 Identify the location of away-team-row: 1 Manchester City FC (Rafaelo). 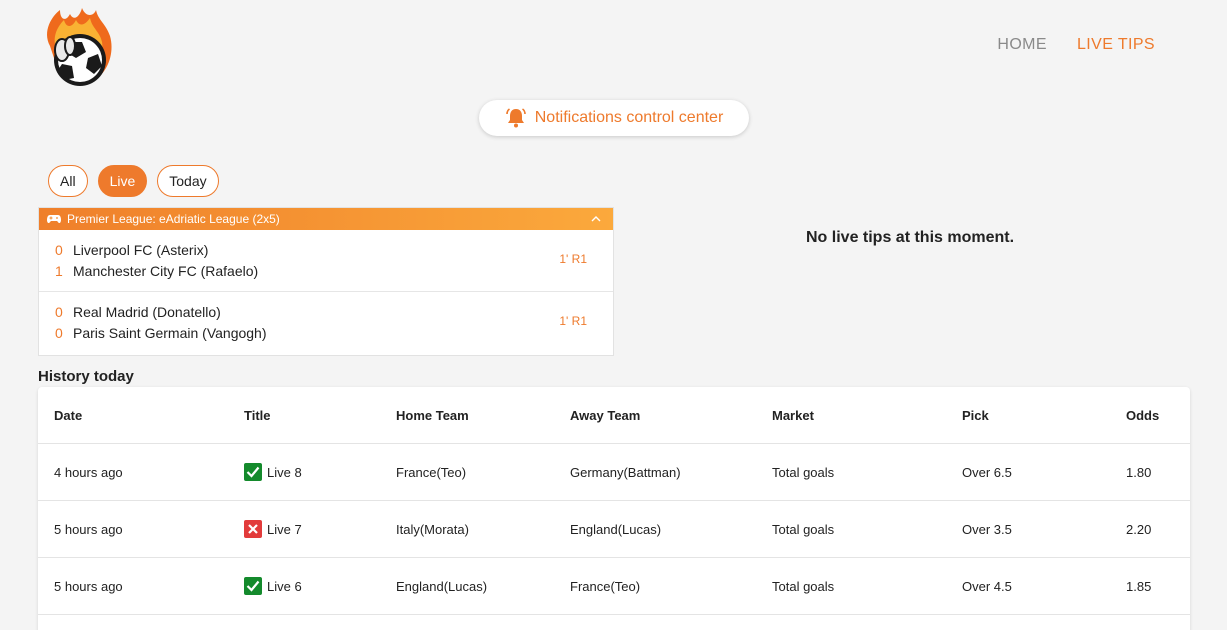
(334, 270).